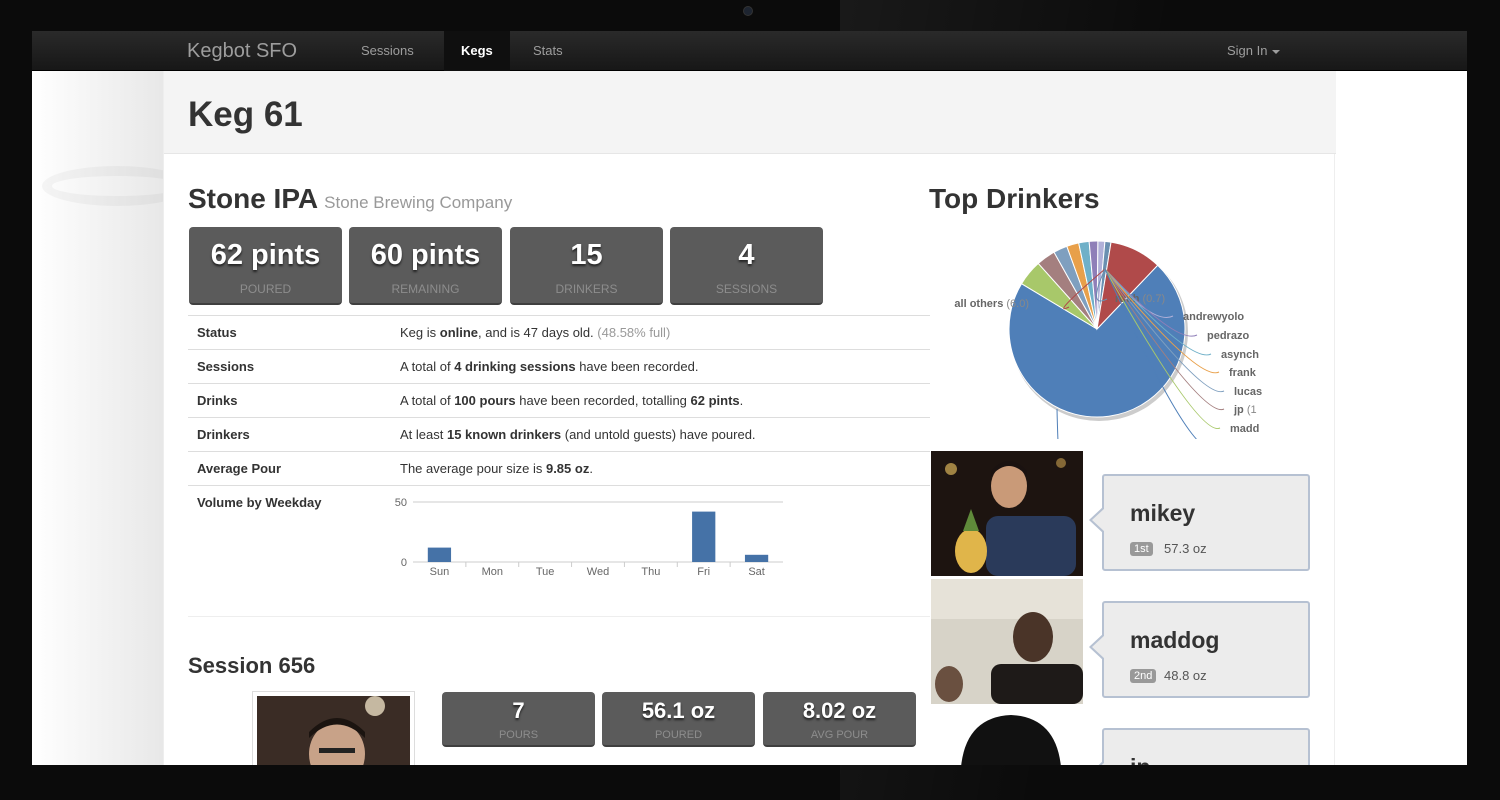  I want to click on drinker-name: mikey, so click(1162, 513).